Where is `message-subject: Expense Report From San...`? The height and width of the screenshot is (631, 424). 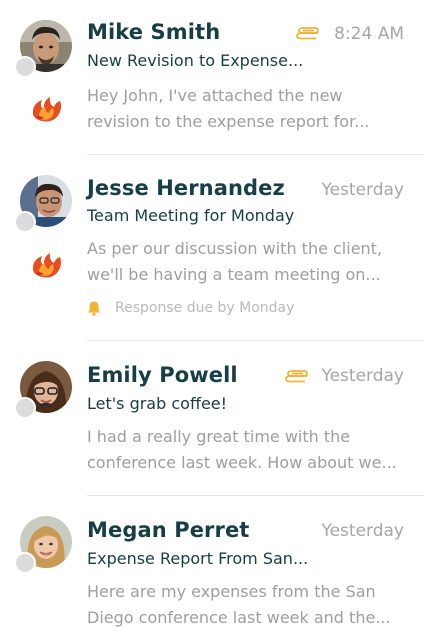
message-subject: Expense Report From San... is located at coordinates (198, 558).